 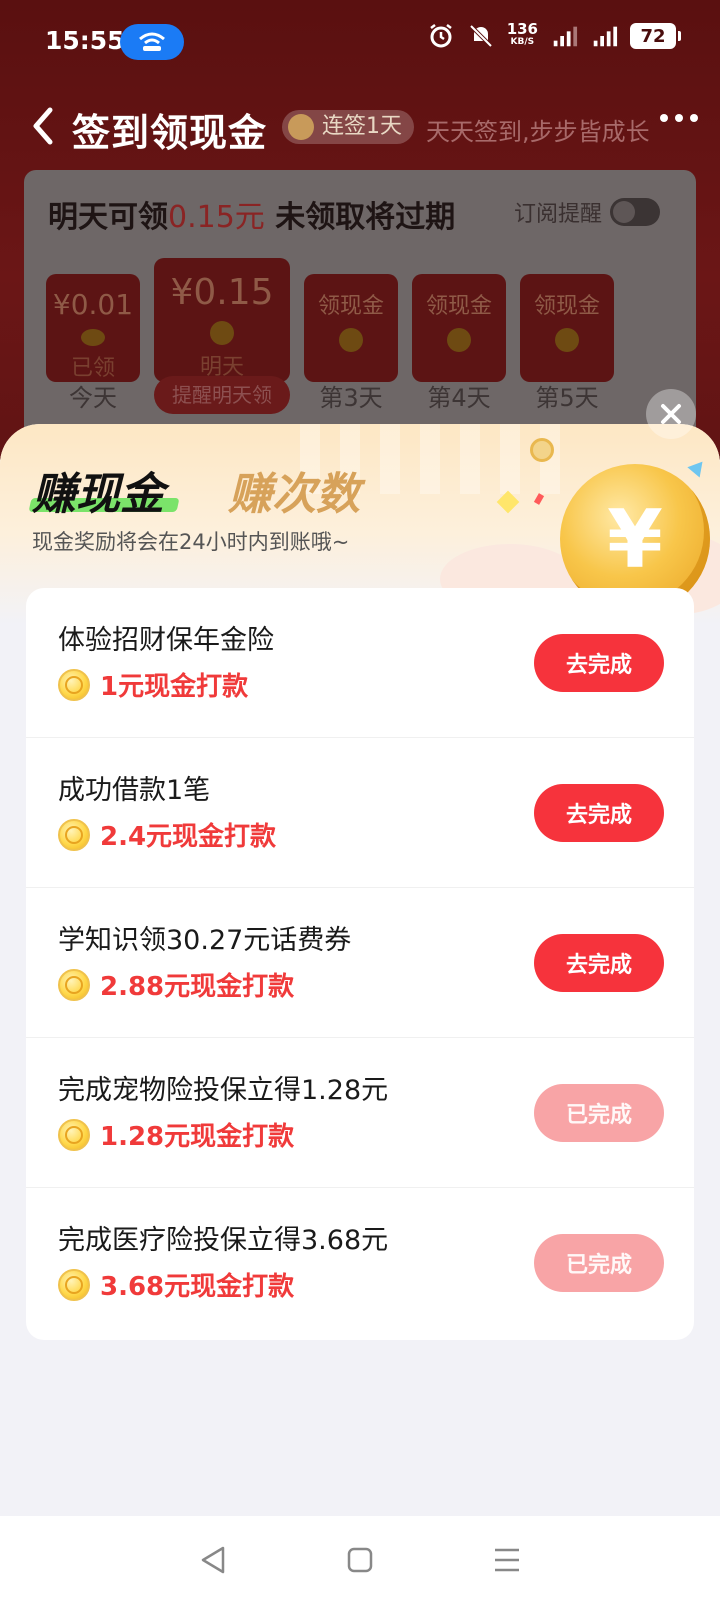 I want to click on subscribe-label: 订阅提醒, so click(x=557, y=214).